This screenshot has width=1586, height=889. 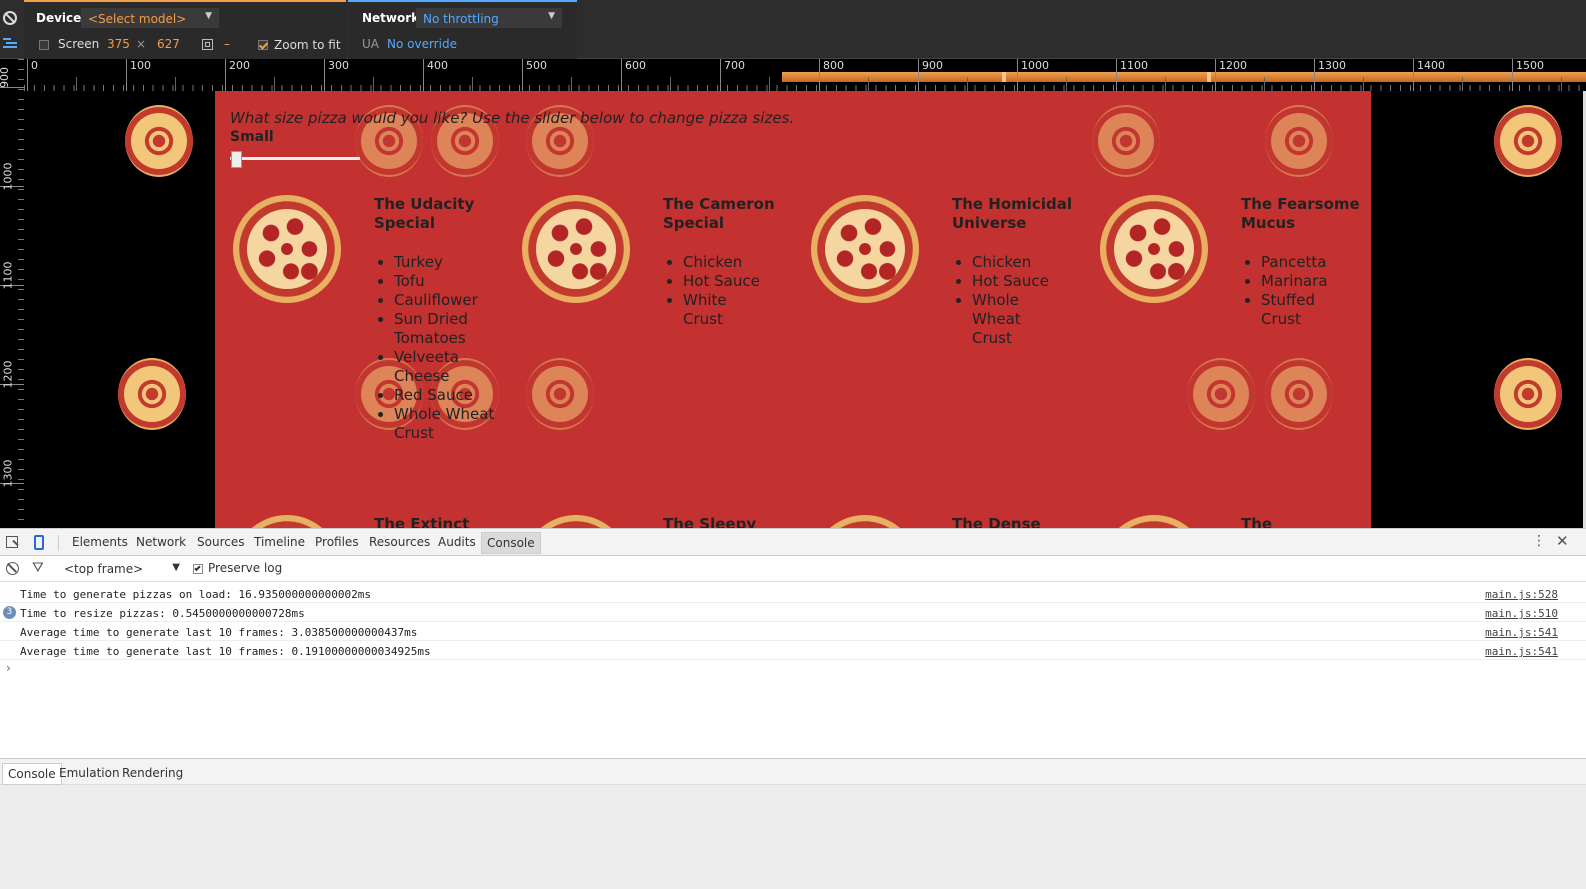 What do you see at coordinates (511, 543) in the screenshot?
I see `tab-console: Console` at bounding box center [511, 543].